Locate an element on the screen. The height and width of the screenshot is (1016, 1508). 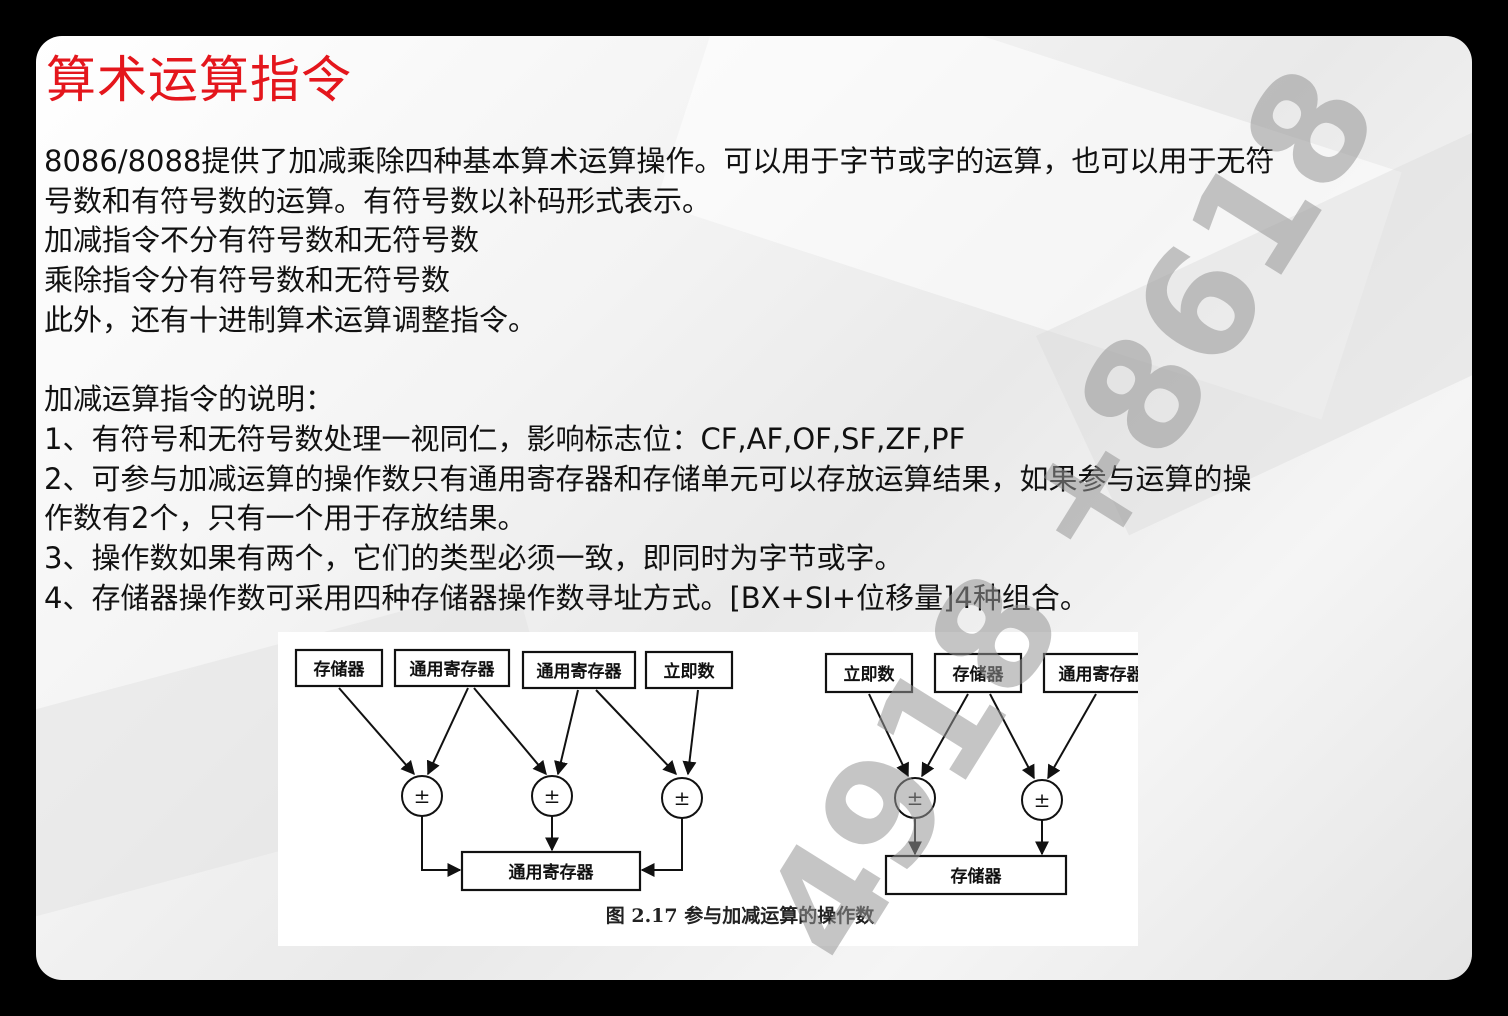
right-destination-memory: 存储器 is located at coordinates (976, 875).